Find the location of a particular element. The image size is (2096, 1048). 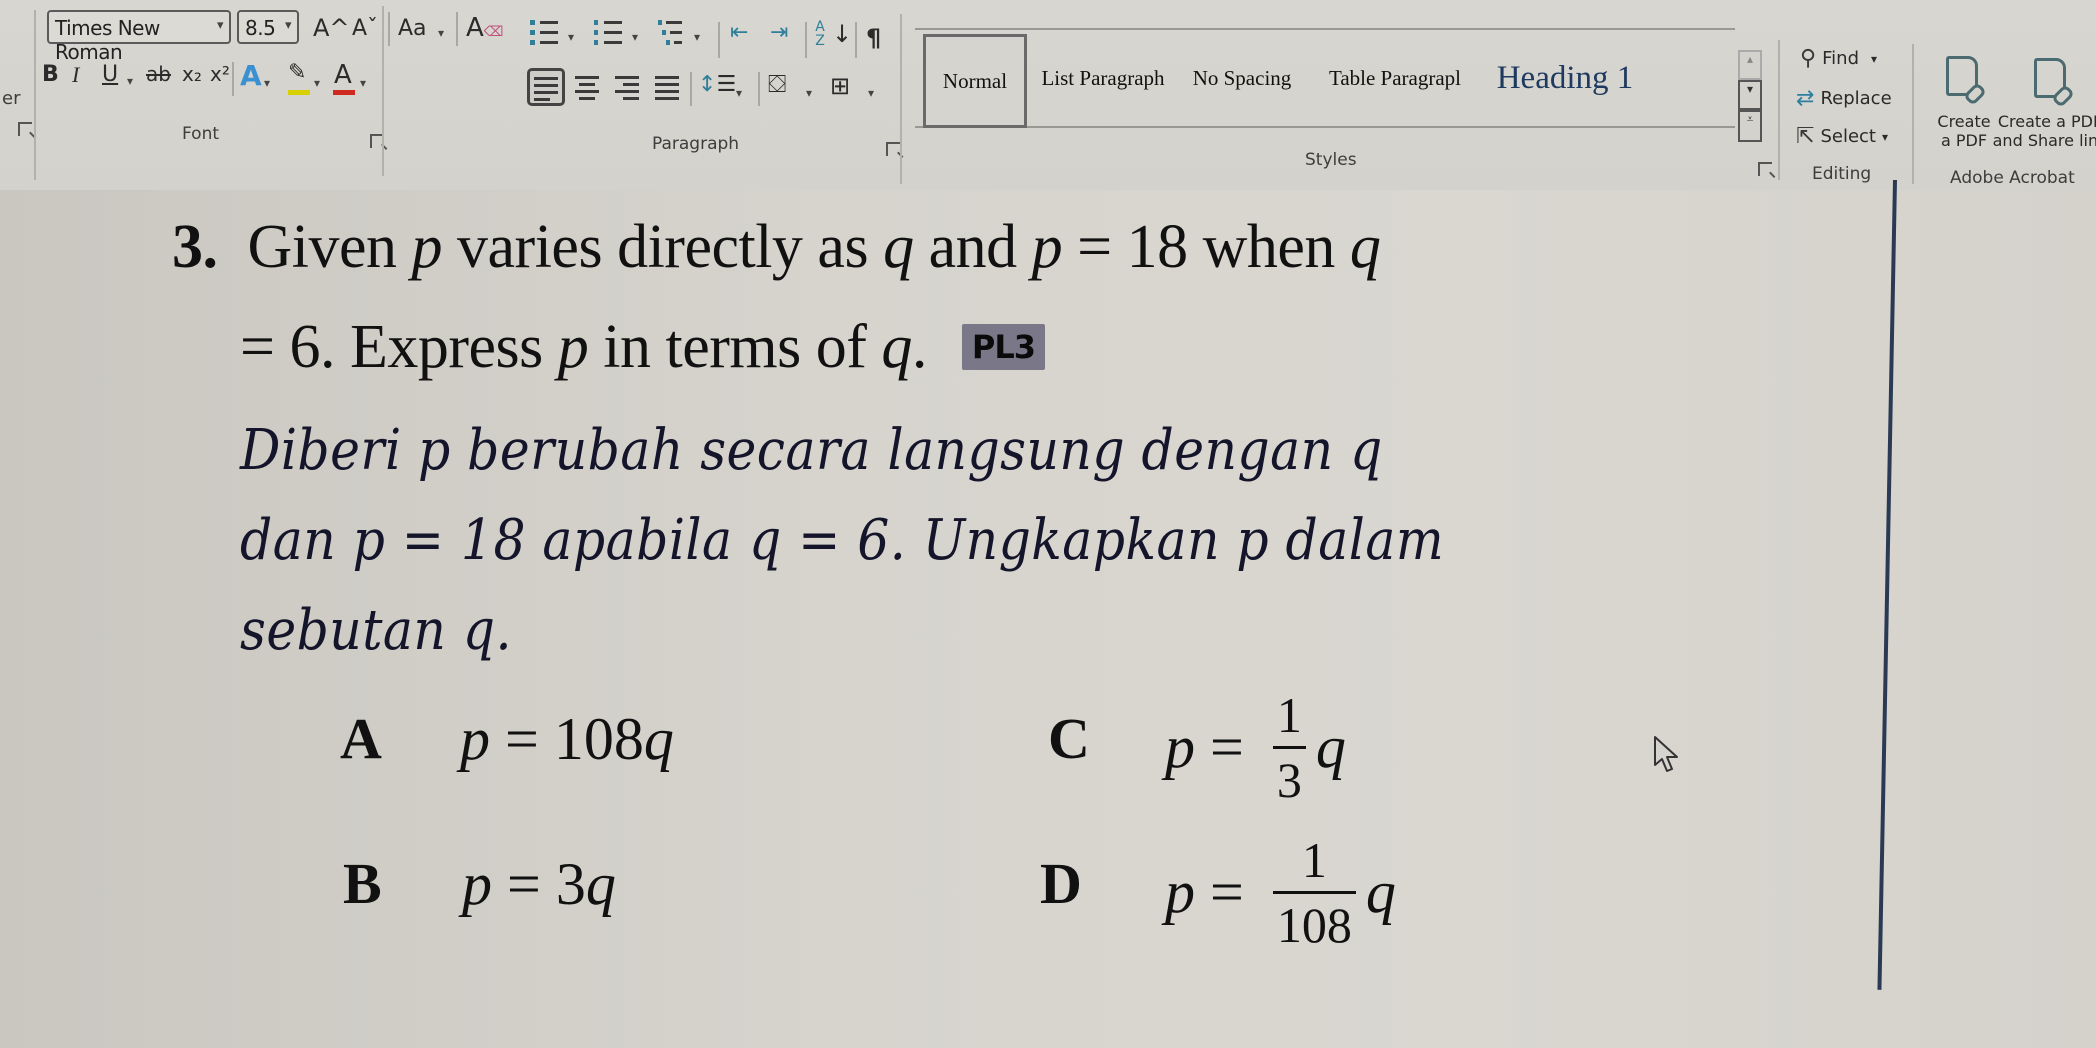

style-no-spacing: No Spacing is located at coordinates (1242, 78).